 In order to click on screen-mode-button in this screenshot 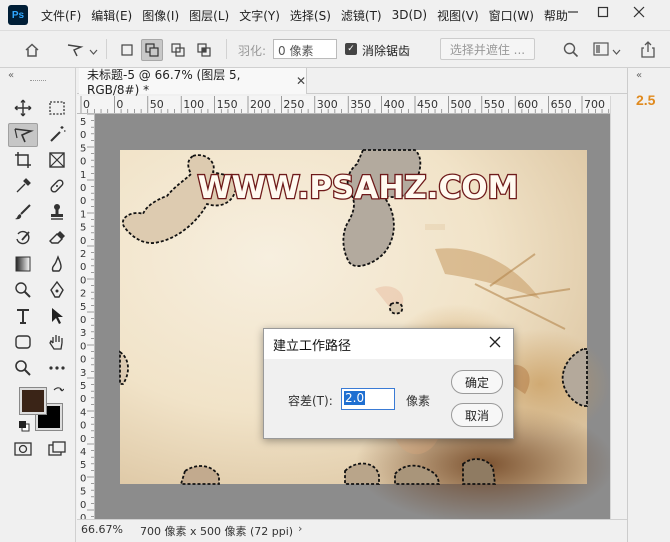, I will do `click(57, 449)`.